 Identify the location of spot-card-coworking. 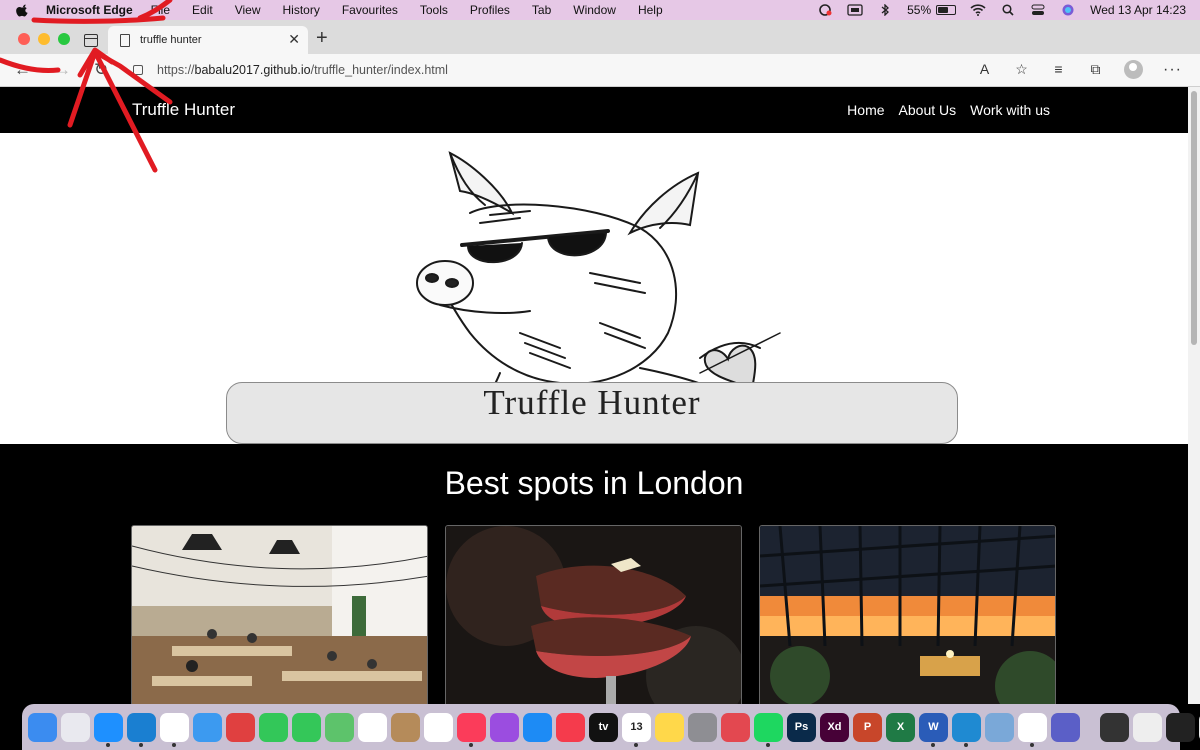
(279, 614).